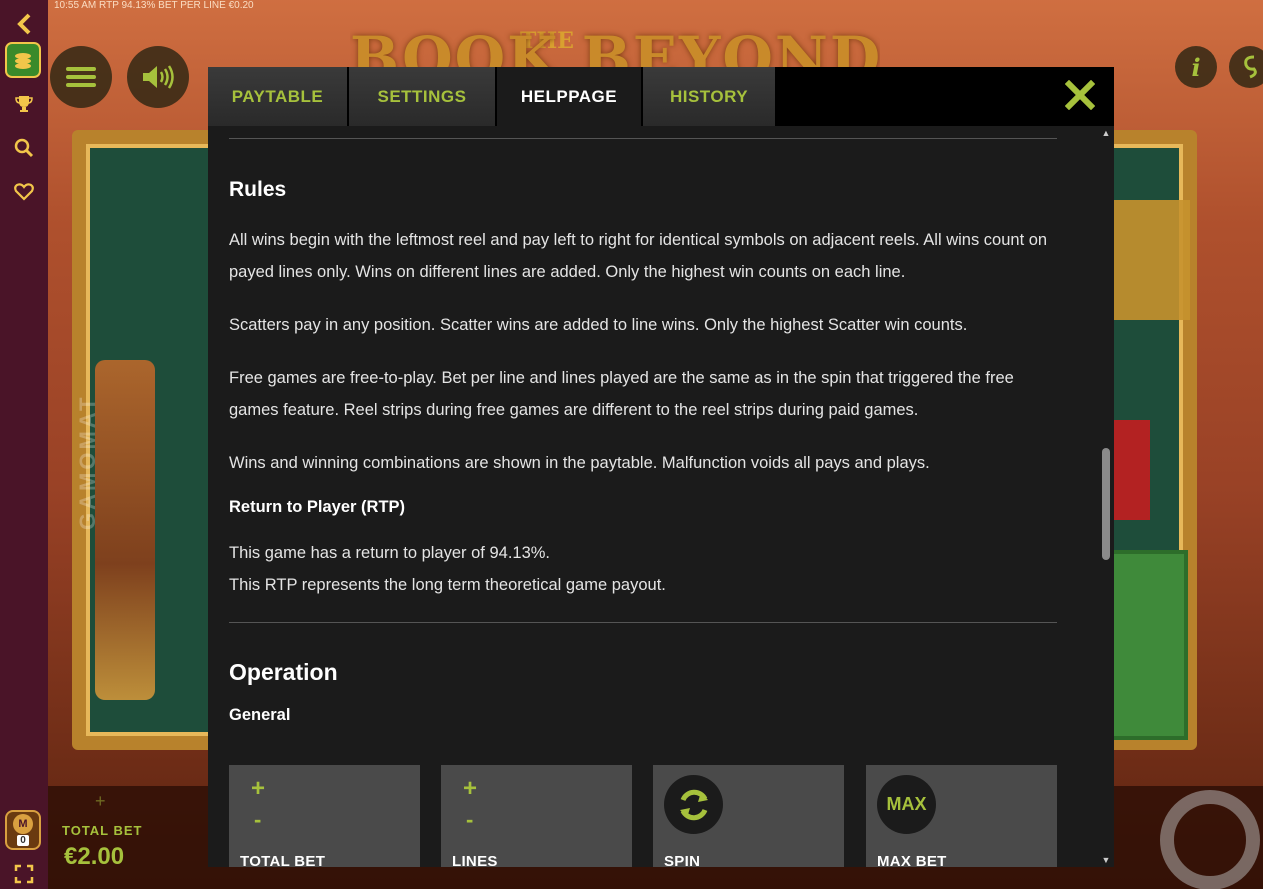 The image size is (1263, 889). I want to click on spin-button-background, so click(1210, 839).